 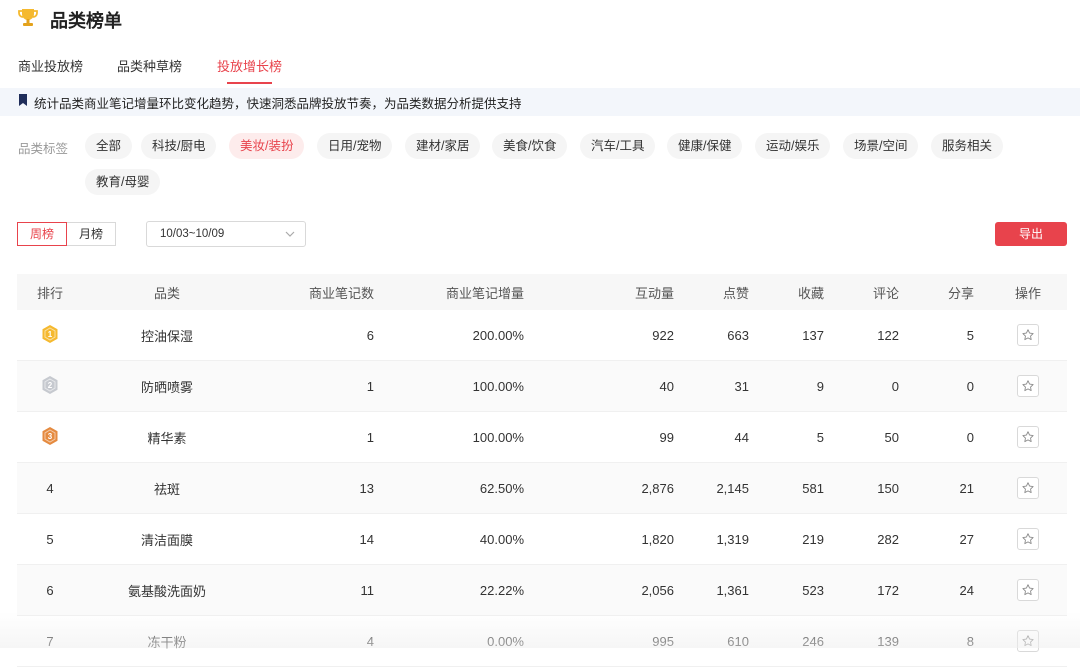 What do you see at coordinates (42, 234) in the screenshot?
I see `weekly-button: 周榜` at bounding box center [42, 234].